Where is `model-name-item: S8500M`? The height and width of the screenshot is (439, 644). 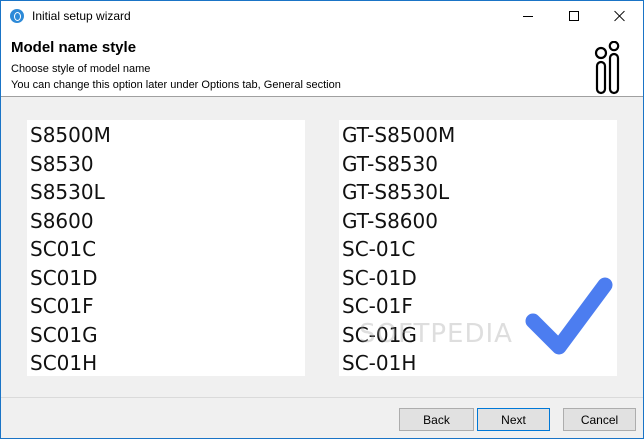 model-name-item: S8500M is located at coordinates (70, 135).